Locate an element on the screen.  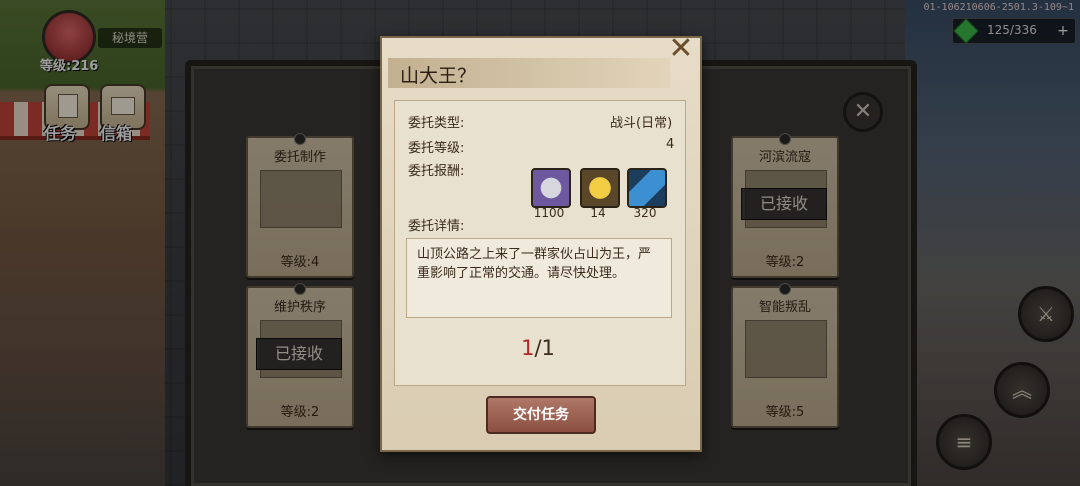
task-detail-label: 委托详情: is located at coordinates (436, 226).